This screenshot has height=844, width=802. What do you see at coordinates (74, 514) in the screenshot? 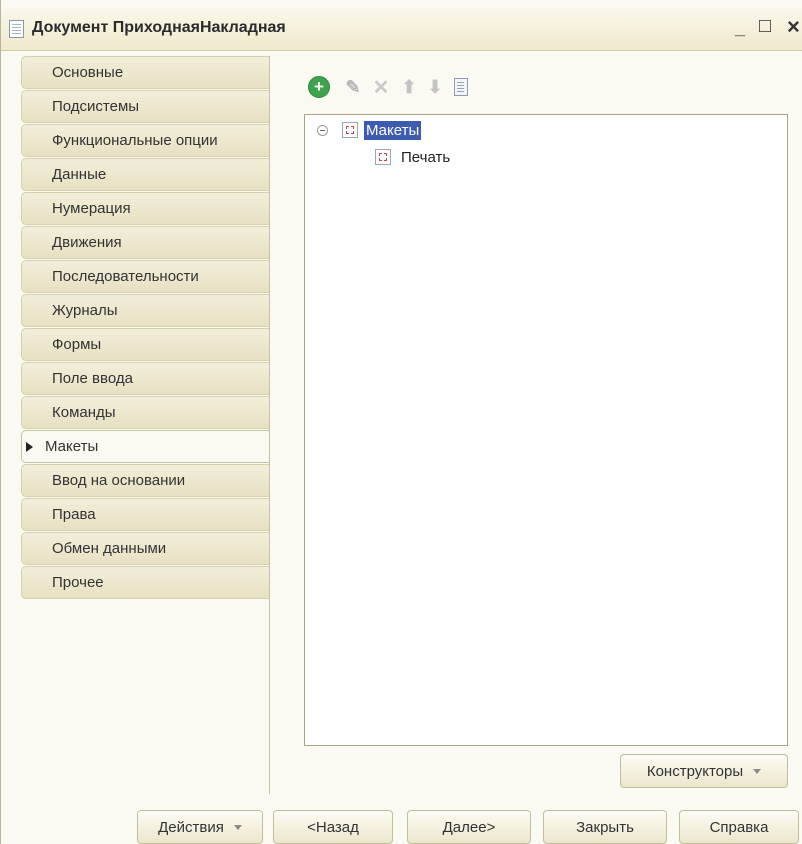
I see `tab-label: Права` at bounding box center [74, 514].